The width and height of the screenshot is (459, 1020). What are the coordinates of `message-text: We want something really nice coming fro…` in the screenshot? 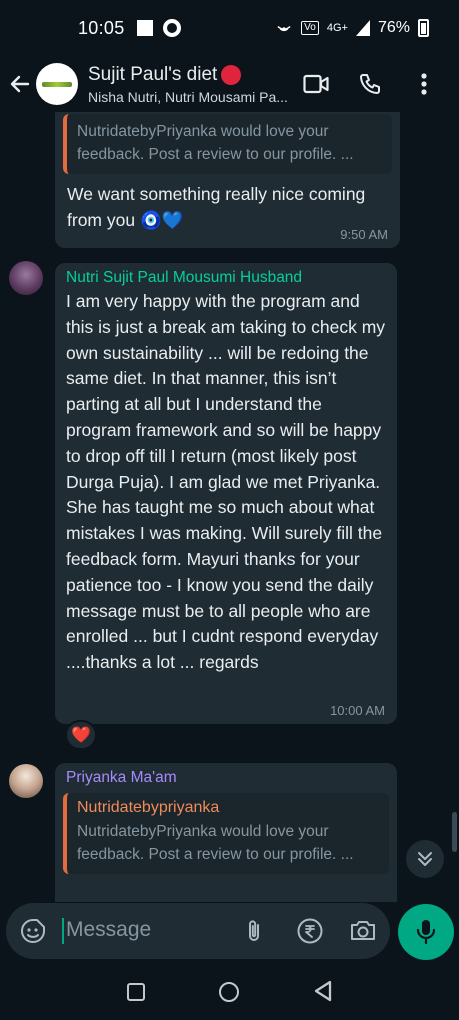 It's located at (216, 207).